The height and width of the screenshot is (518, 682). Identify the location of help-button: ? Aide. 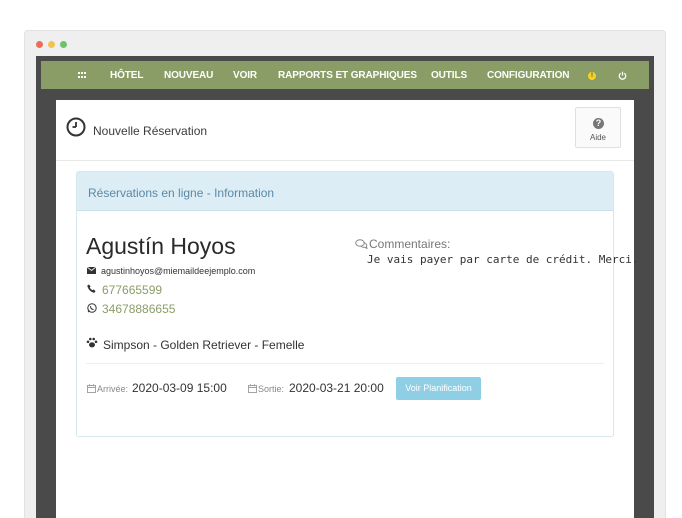
(598, 127).